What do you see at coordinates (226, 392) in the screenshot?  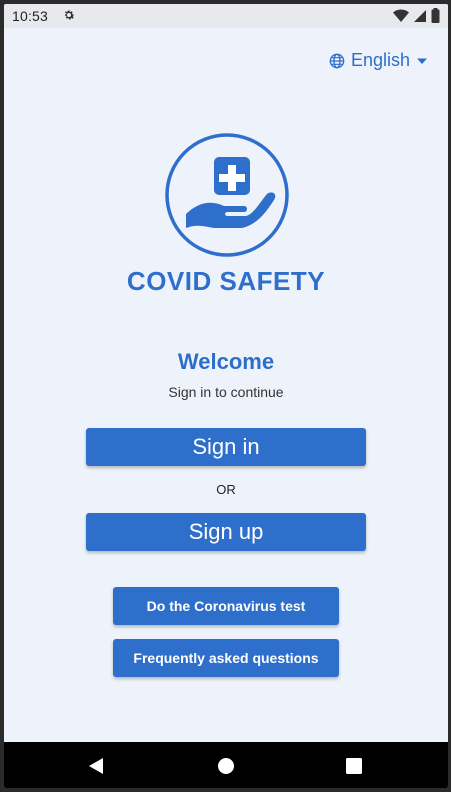 I see `welcome-subtitle: Sign in to continue` at bounding box center [226, 392].